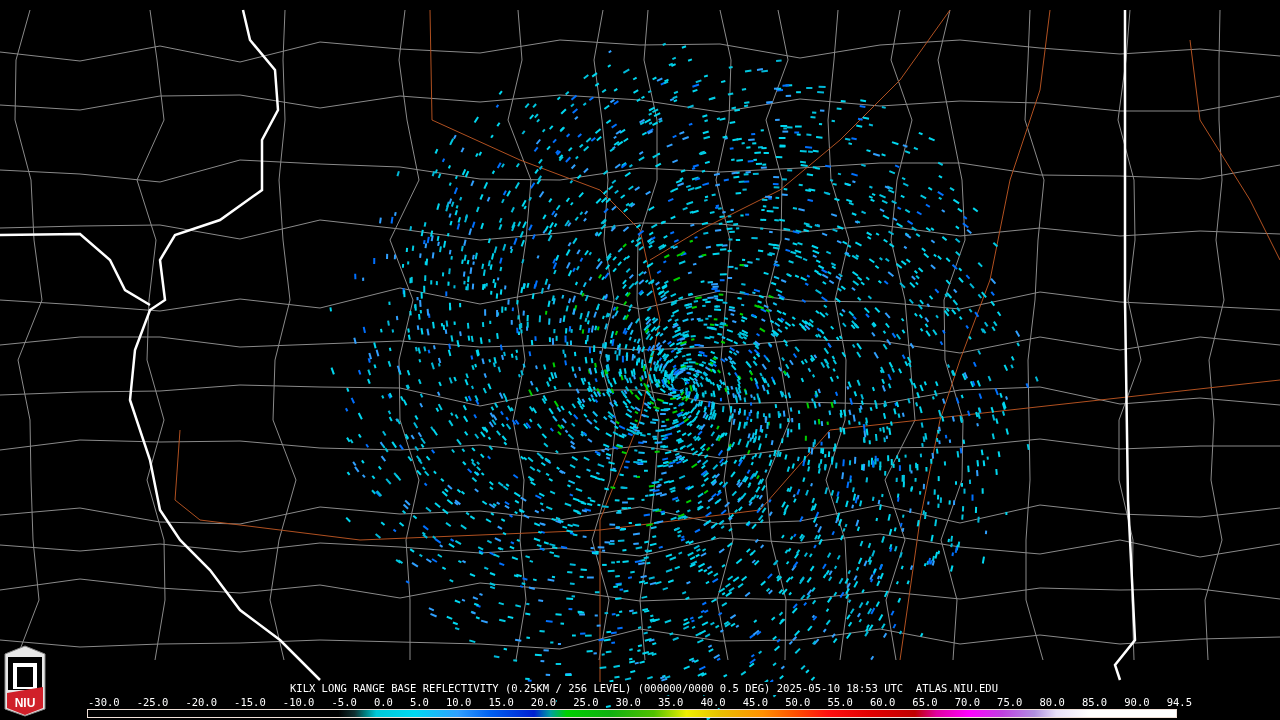 The width and height of the screenshot is (1280, 720). Describe the element at coordinates (1179, 702) in the screenshot. I see `scale-label: 94.5` at that location.